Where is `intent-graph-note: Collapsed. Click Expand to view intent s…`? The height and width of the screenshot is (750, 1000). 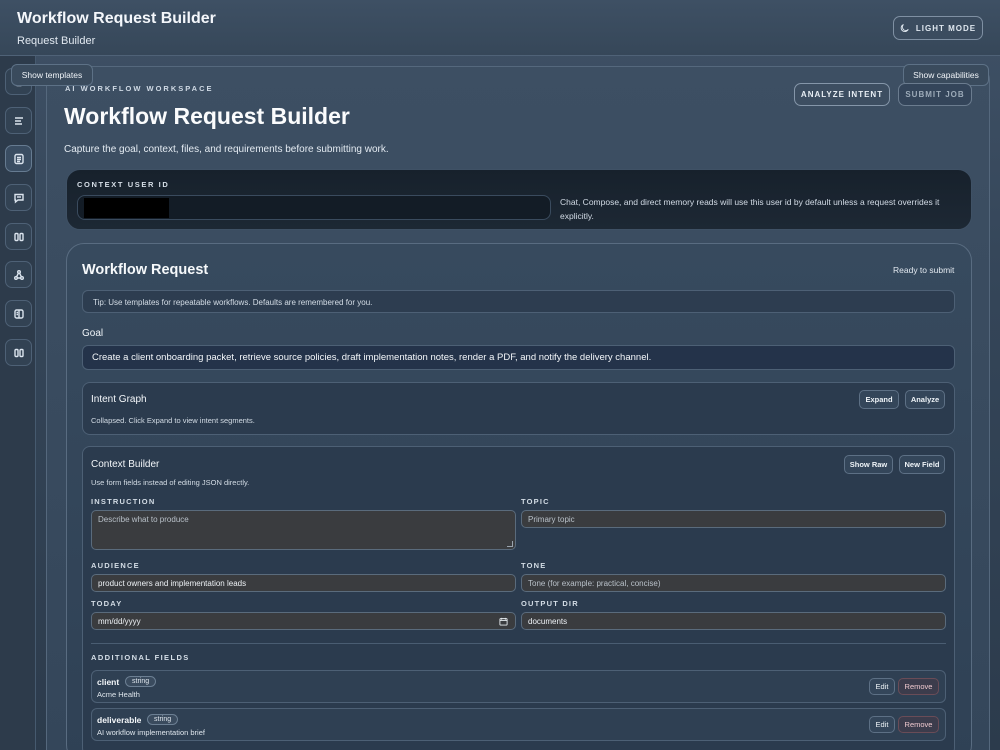
intent-graph-note: Collapsed. Click Expand to view intent s… is located at coordinates (173, 420).